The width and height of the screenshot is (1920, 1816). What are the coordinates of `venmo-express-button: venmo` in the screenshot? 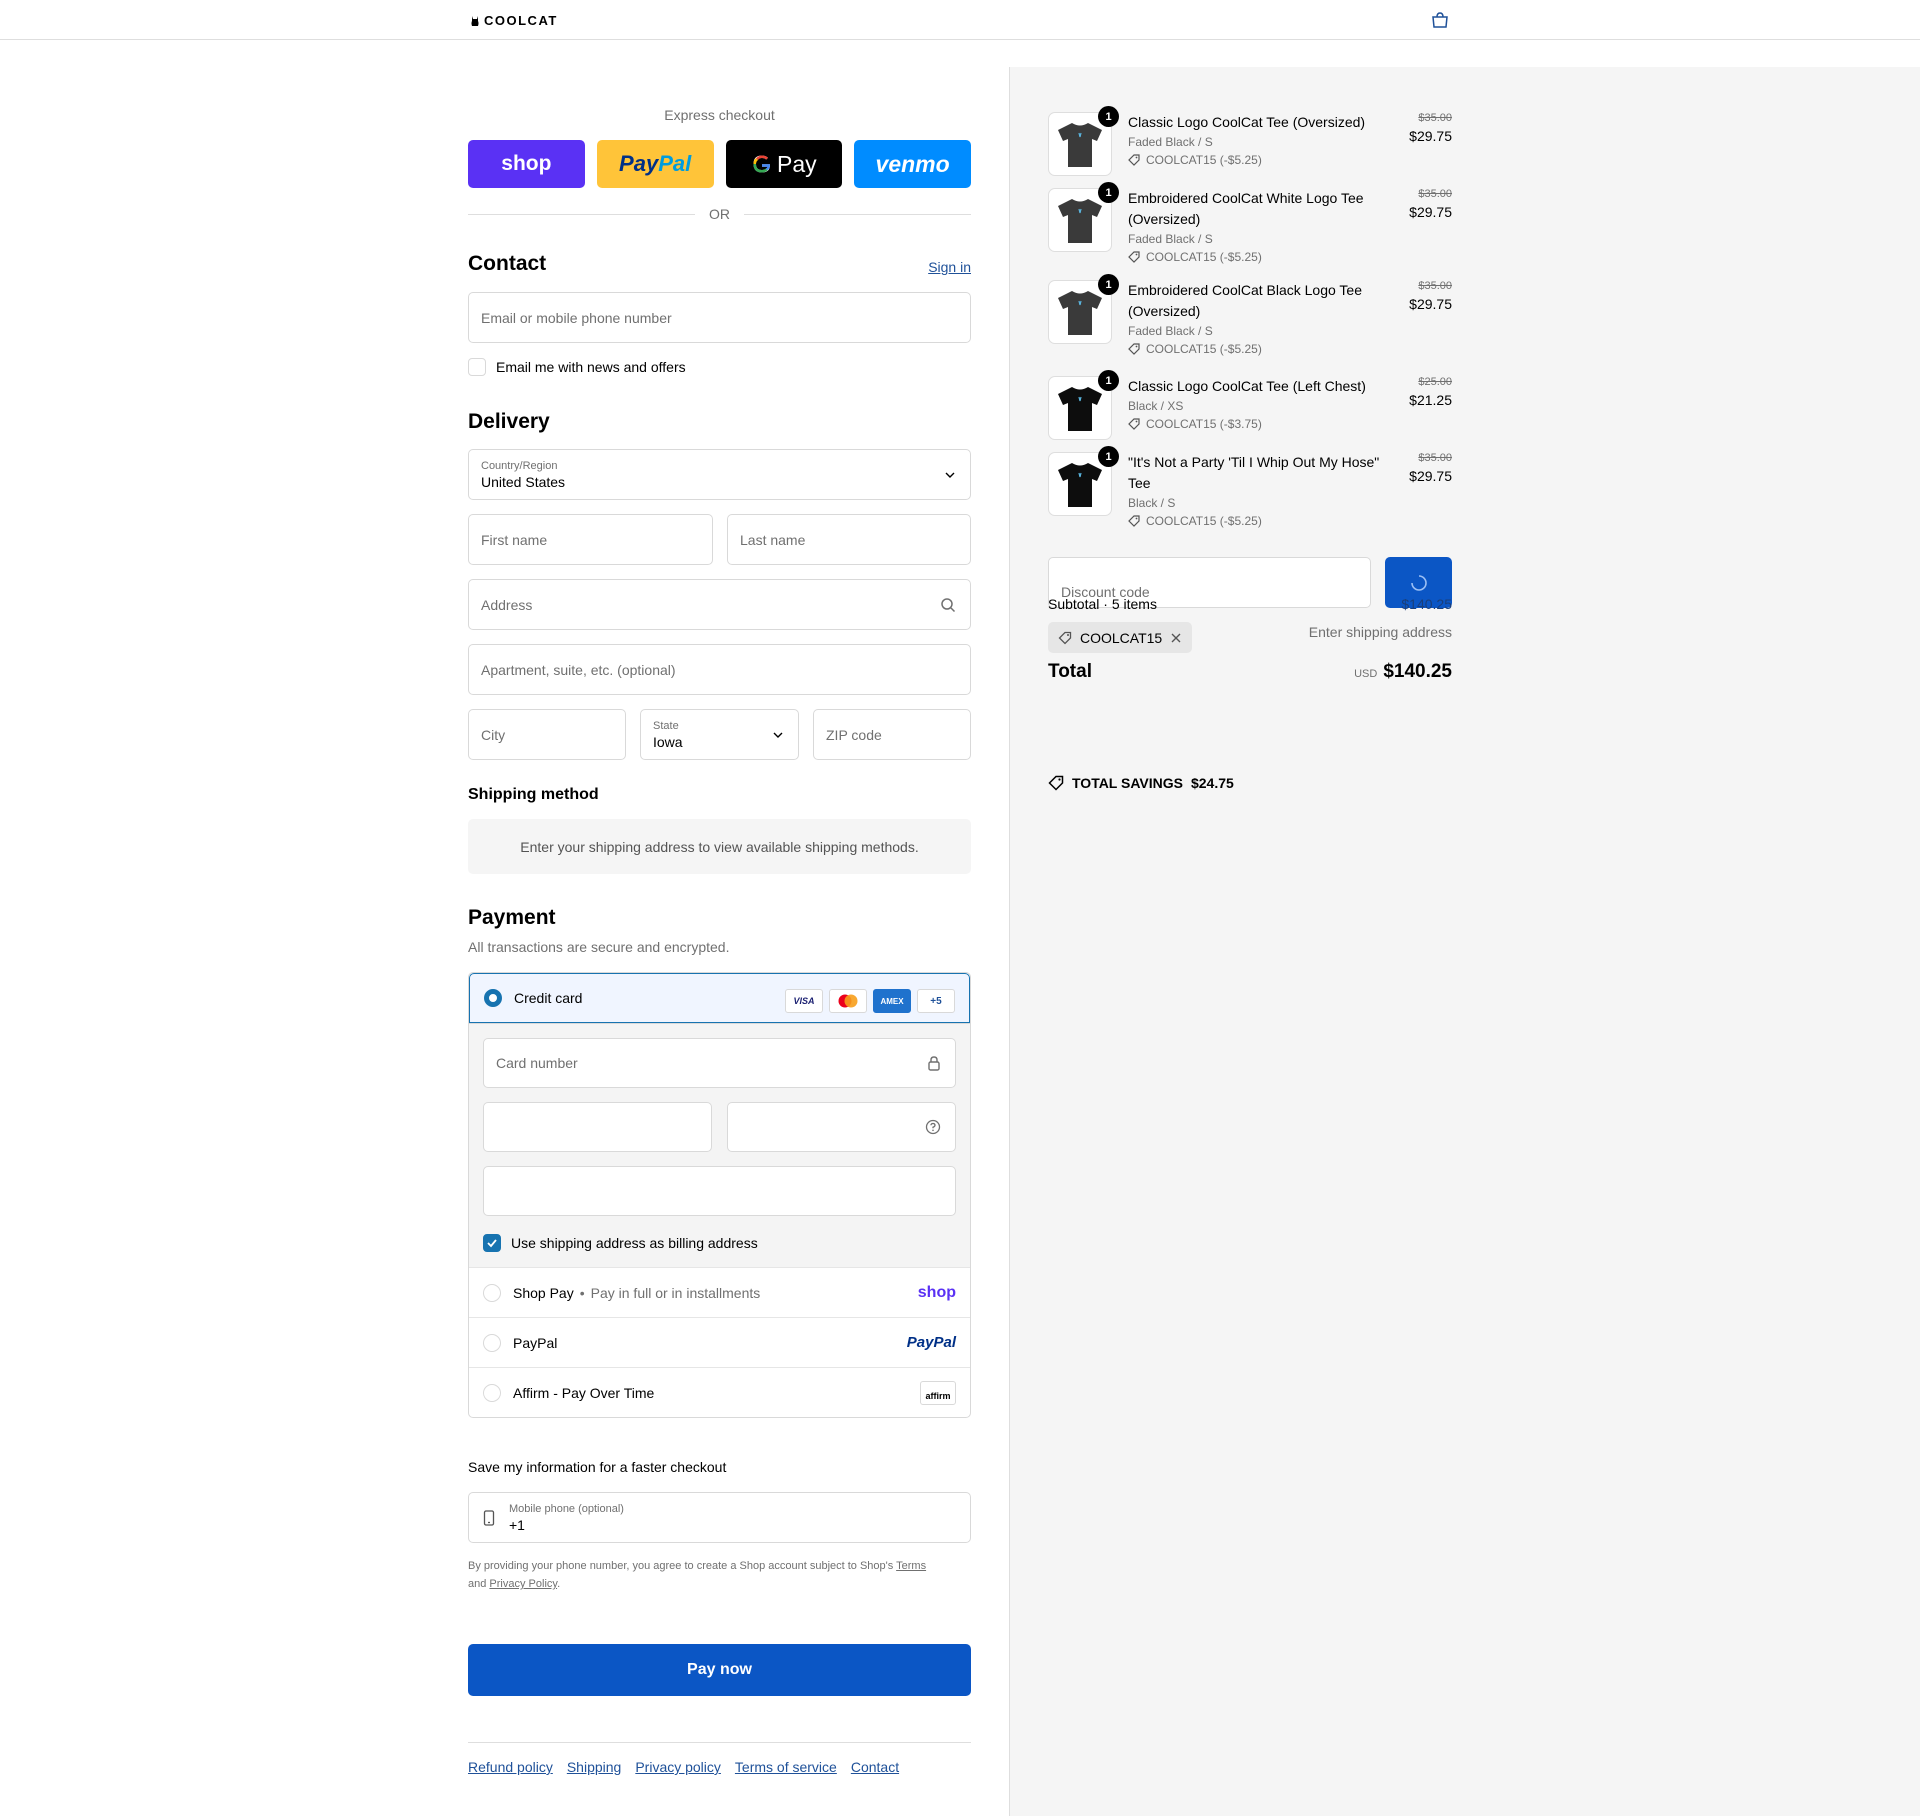 It's located at (912, 164).